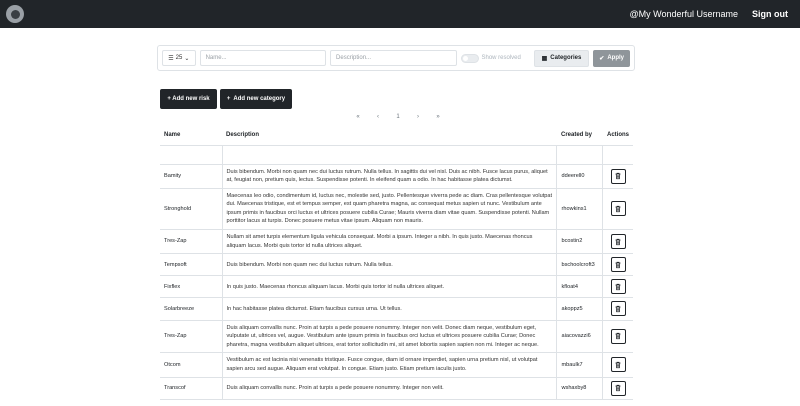 The height and width of the screenshot is (406, 800). I want to click on header-description: Description, so click(389, 136).